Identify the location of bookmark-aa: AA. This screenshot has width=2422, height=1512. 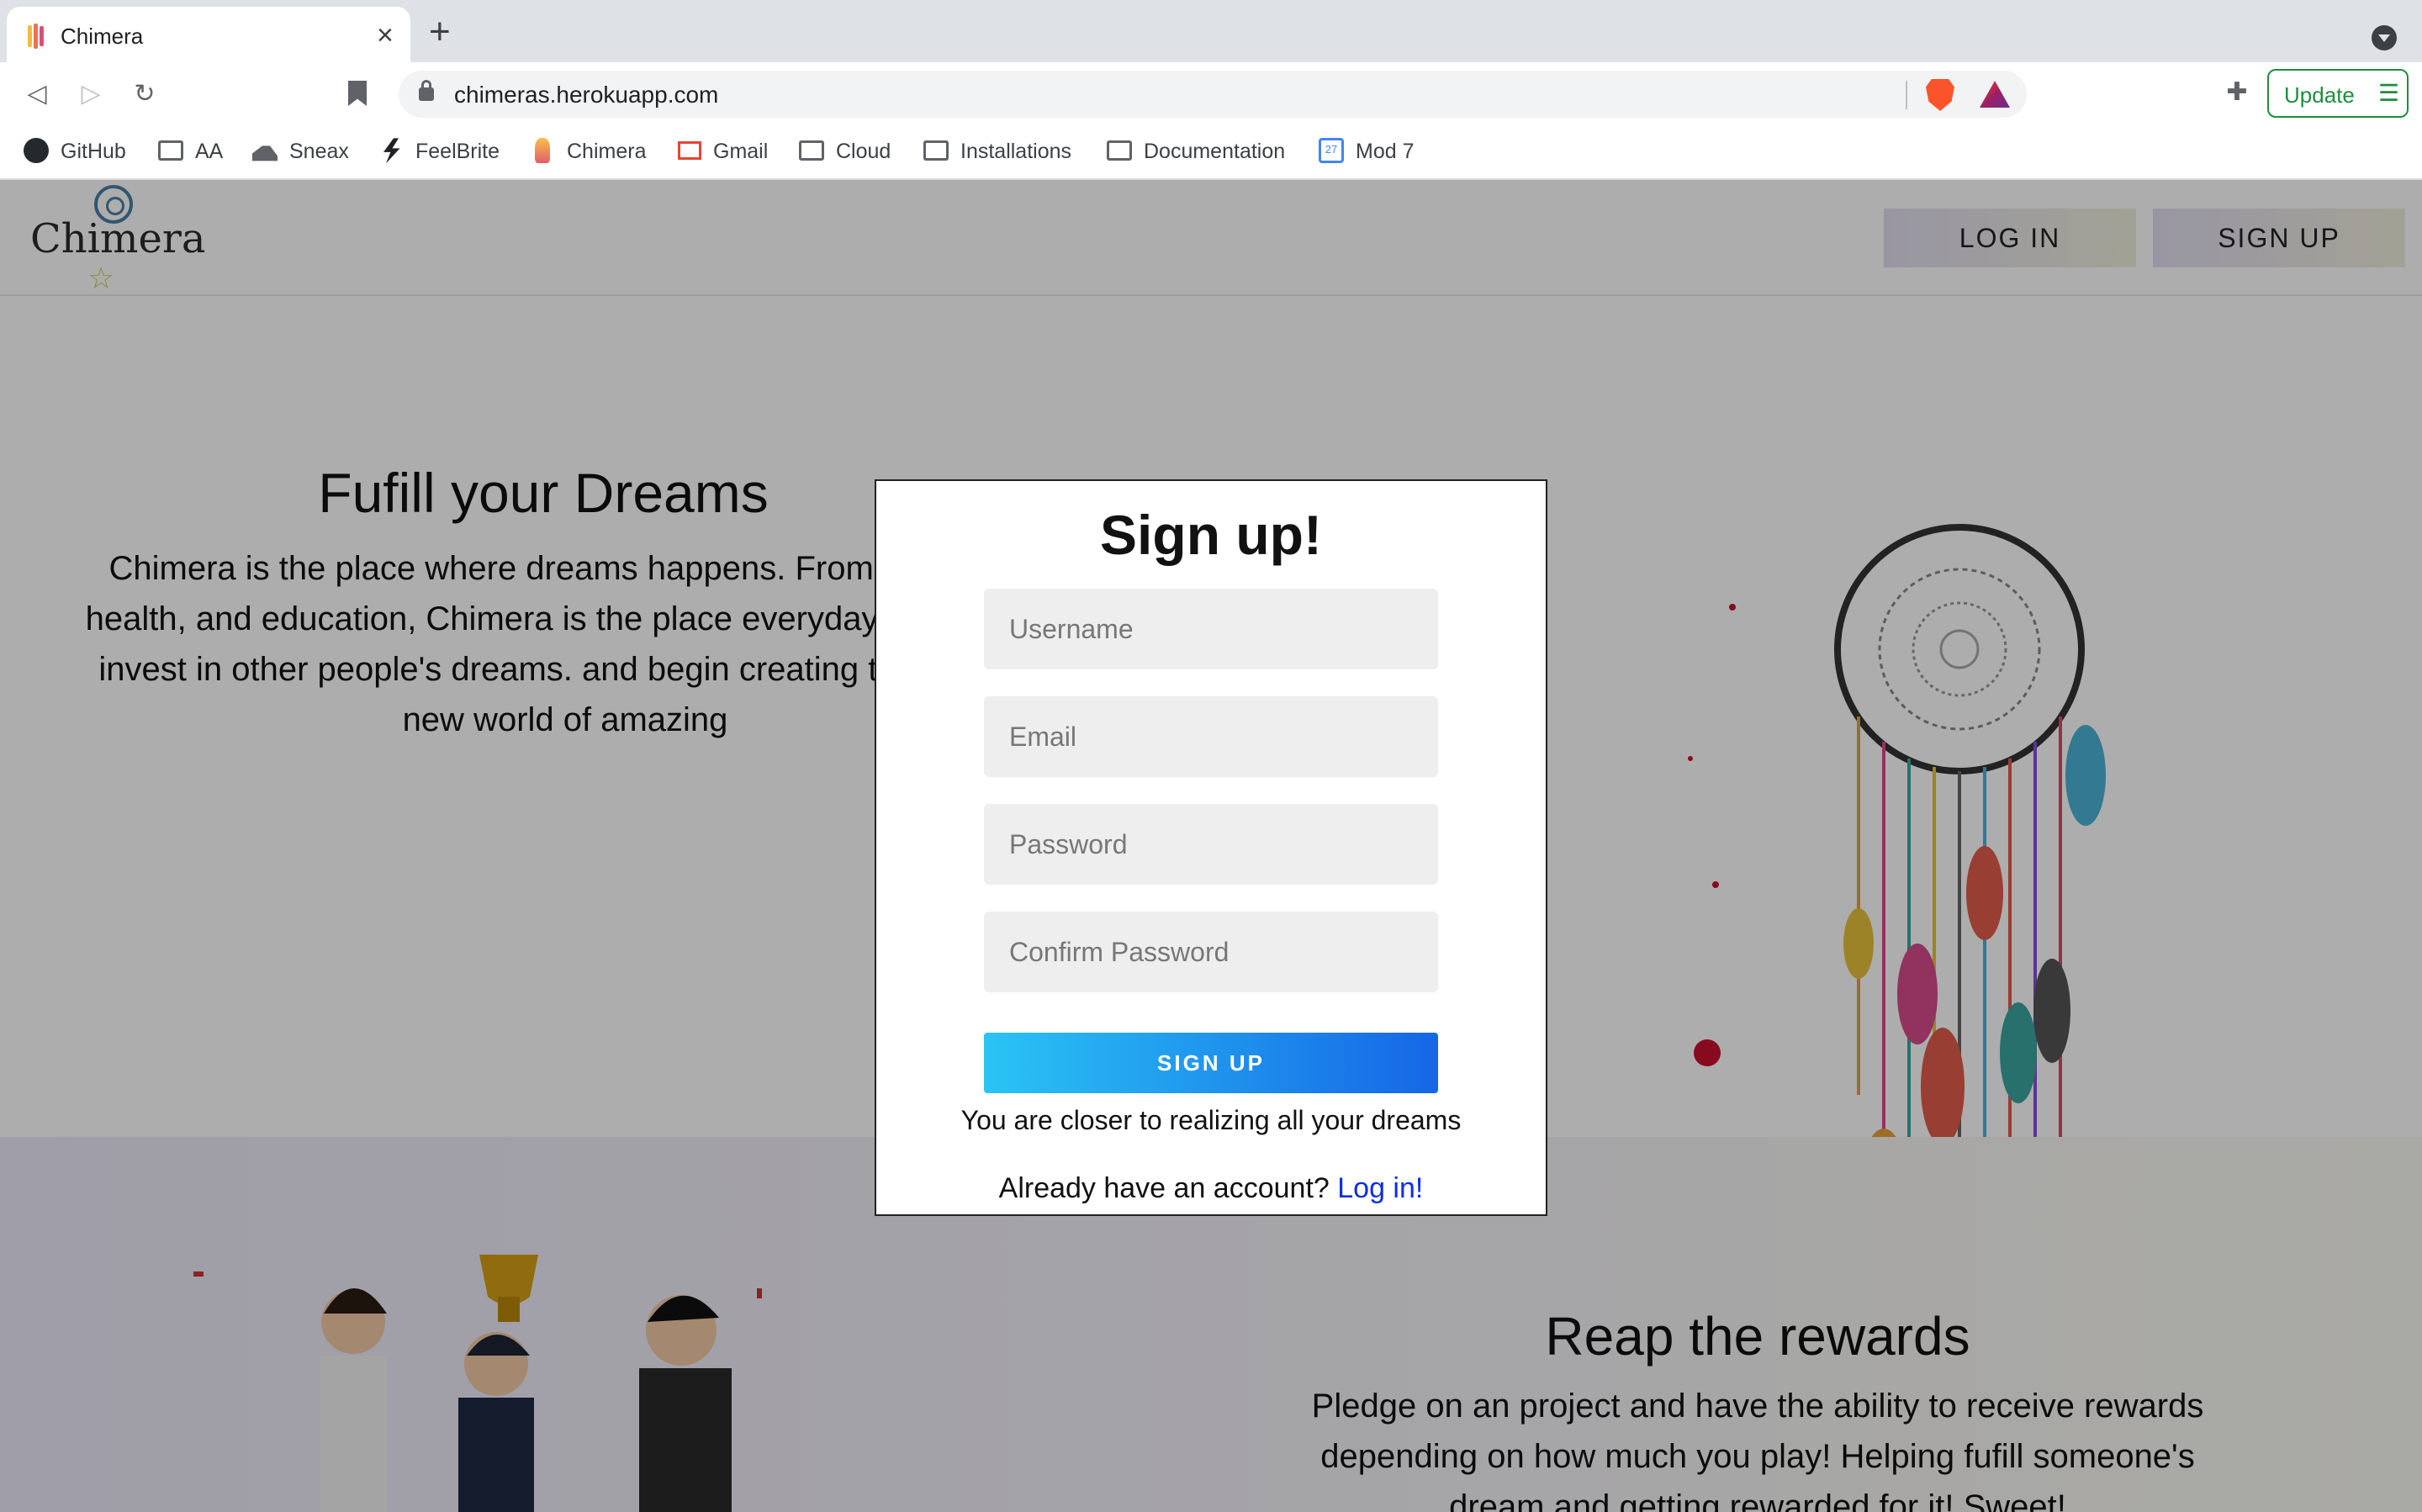
(190, 151).